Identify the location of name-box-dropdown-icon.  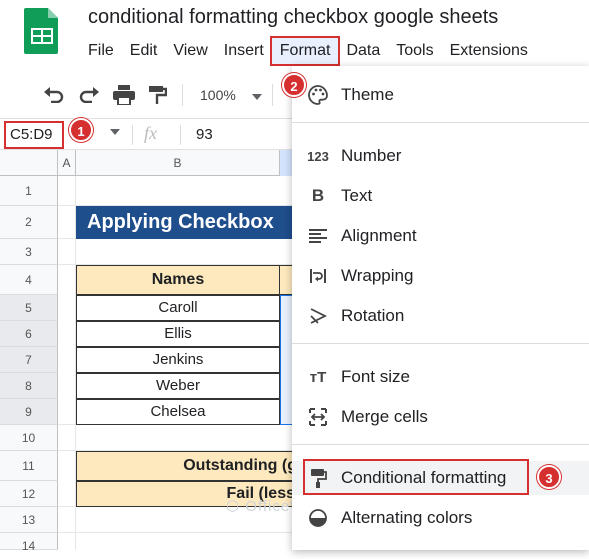
(115, 132).